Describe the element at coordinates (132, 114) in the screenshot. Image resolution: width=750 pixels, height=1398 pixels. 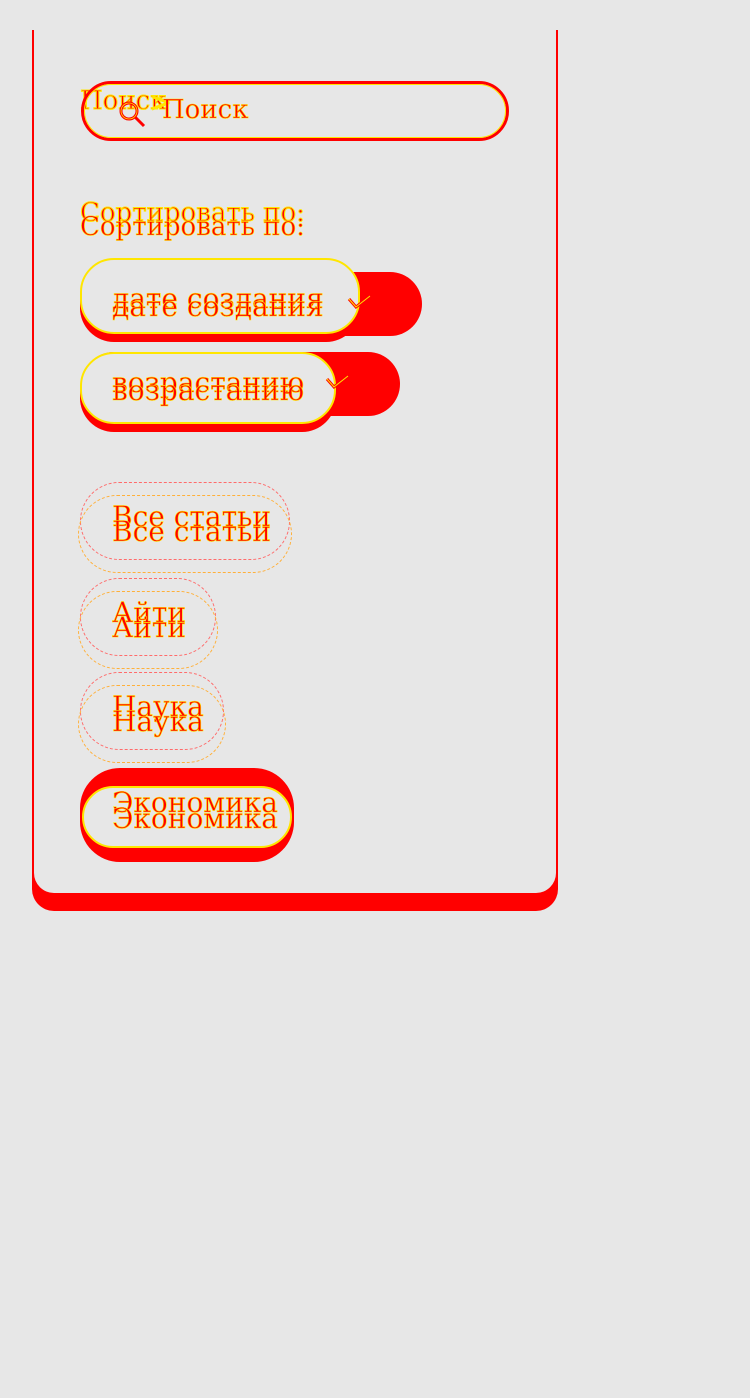
I see `search-icon` at that location.